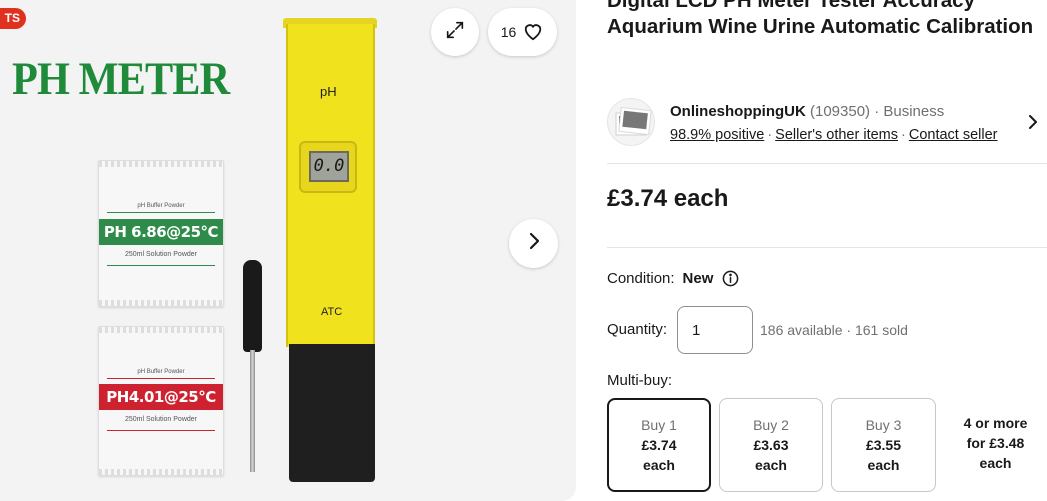 The width and height of the screenshot is (1047, 501). What do you see at coordinates (668, 198) in the screenshot?
I see `item-price: £3.74 each` at bounding box center [668, 198].